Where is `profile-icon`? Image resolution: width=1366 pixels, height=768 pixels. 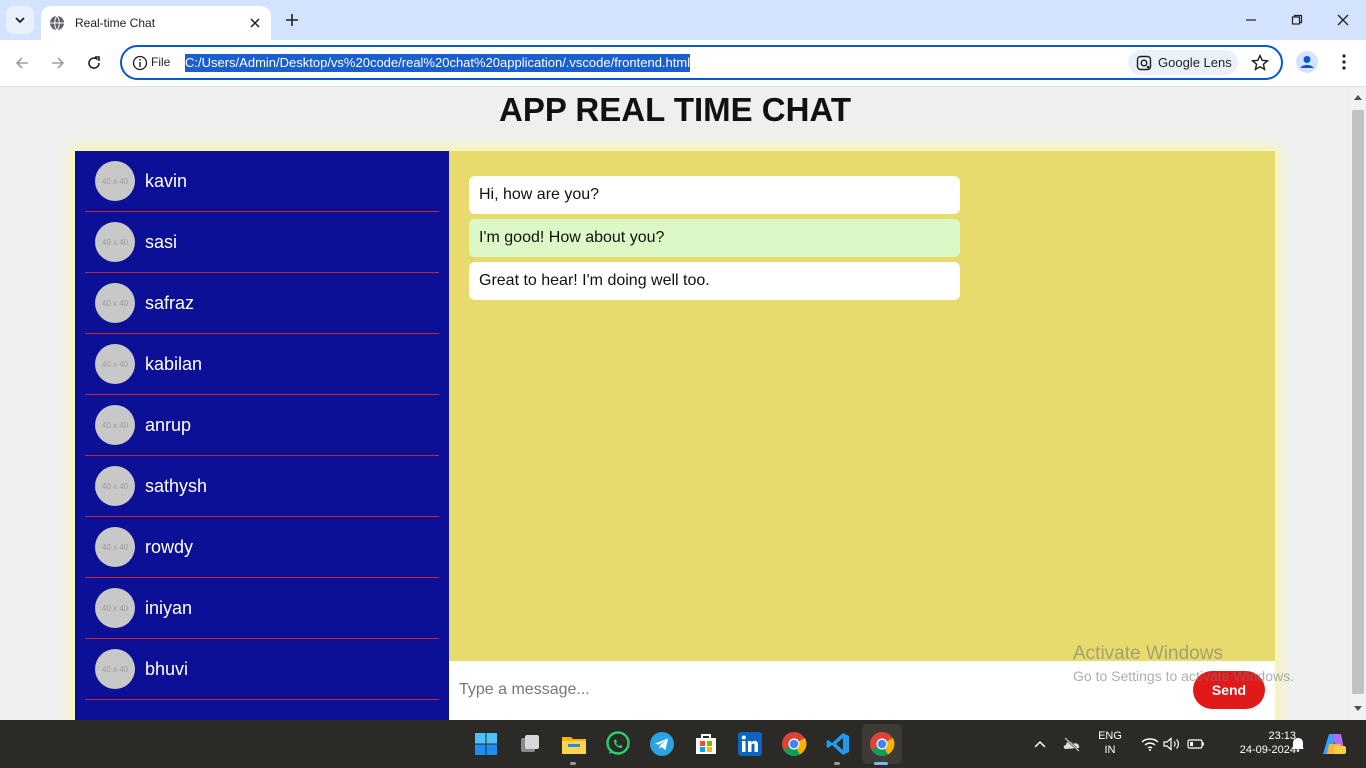 profile-icon is located at coordinates (1307, 62).